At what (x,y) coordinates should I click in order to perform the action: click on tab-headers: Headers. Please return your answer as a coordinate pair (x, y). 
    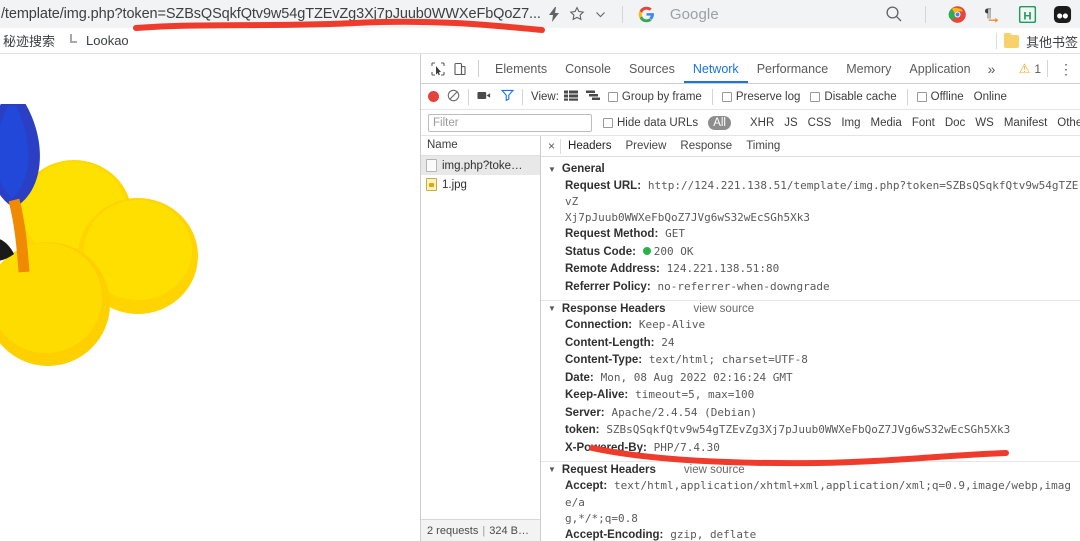
    Looking at the image, I should click on (589, 146).